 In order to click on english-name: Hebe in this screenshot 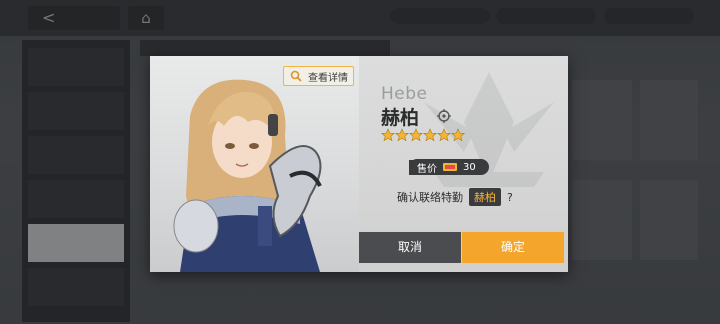, I will do `click(404, 94)`.